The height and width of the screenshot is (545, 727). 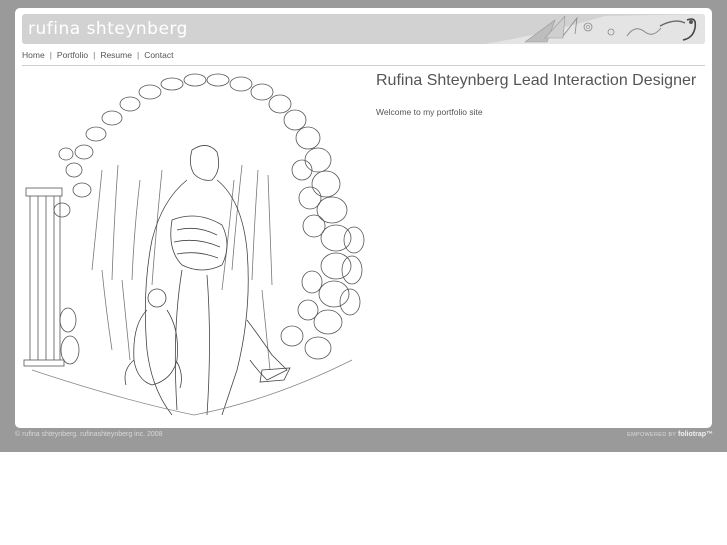 I want to click on reeds, so click(x=182, y=267).